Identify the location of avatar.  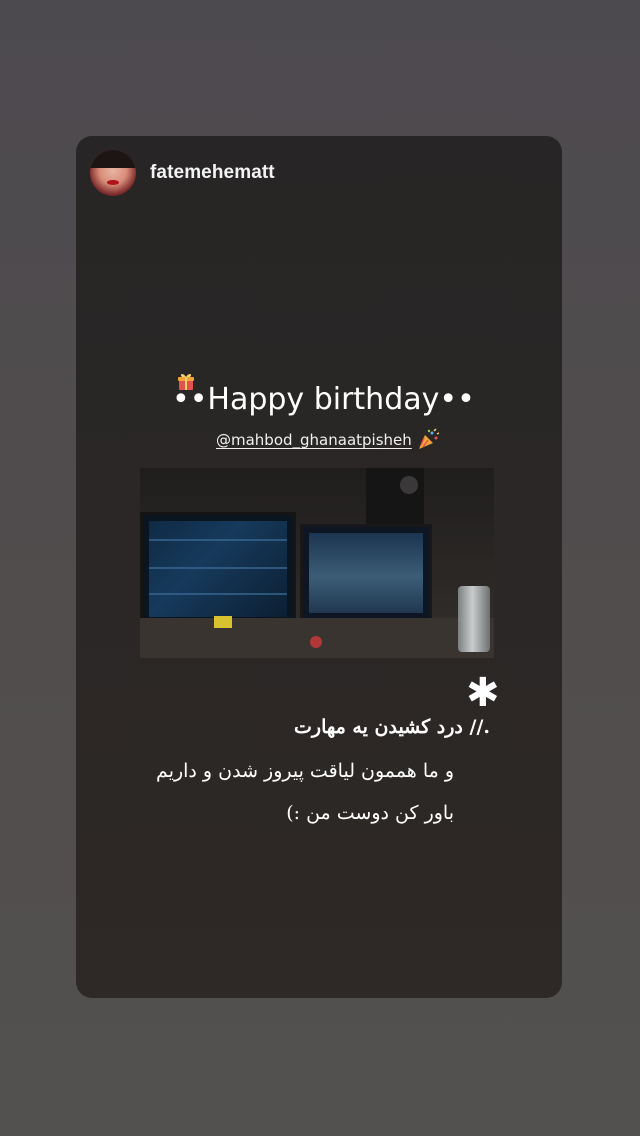
(113, 173).